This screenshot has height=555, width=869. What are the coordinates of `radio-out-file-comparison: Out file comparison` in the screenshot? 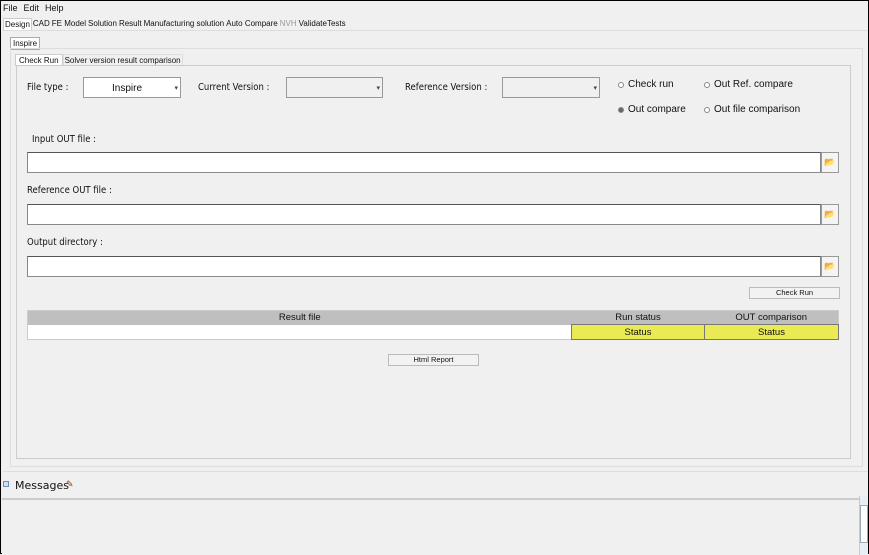 It's located at (752, 109).